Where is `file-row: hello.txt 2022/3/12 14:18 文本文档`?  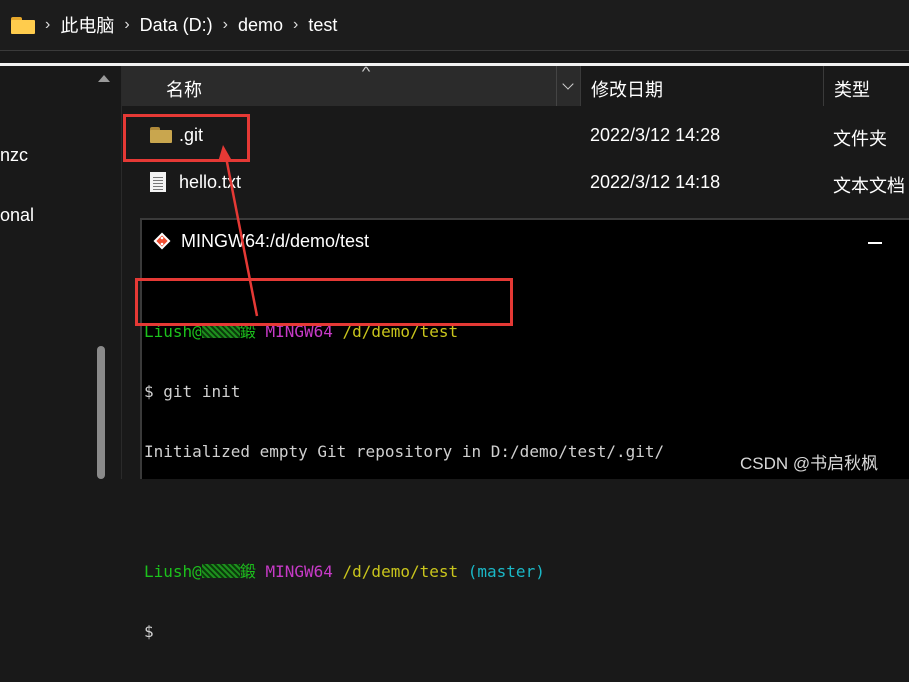 file-row: hello.txt 2022/3/12 14:18 文本文档 is located at coordinates (515, 183).